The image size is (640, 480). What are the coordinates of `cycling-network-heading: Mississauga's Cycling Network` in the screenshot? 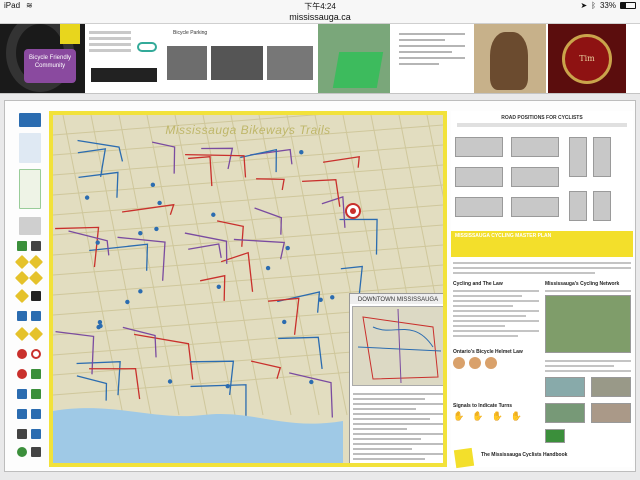 It's located at (582, 284).